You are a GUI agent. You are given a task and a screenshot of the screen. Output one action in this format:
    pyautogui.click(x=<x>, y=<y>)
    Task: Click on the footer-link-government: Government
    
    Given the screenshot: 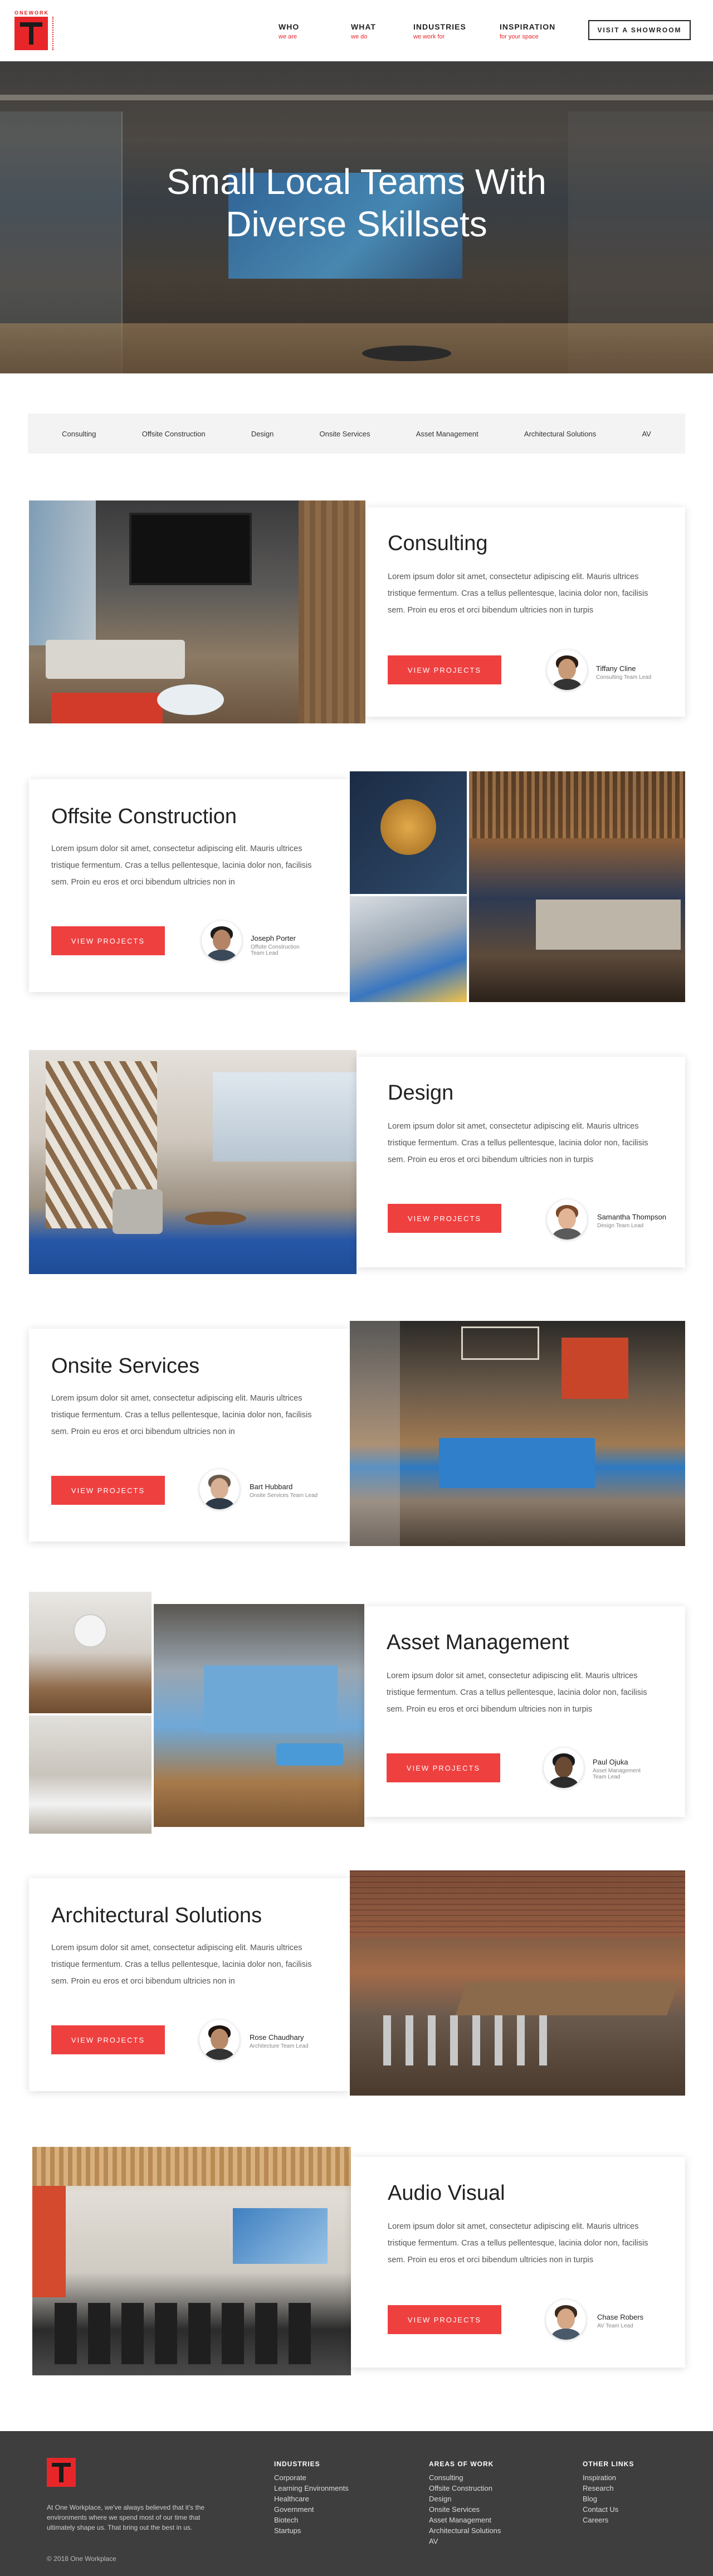 What is the action you would take?
    pyautogui.click(x=311, y=2509)
    